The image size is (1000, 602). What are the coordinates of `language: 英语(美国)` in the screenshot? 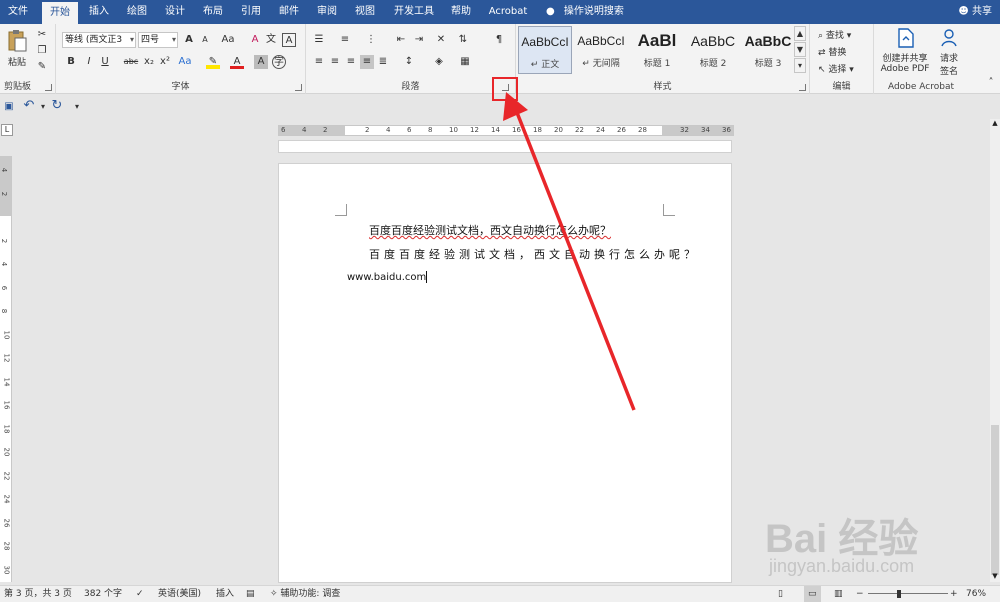 It's located at (179, 594).